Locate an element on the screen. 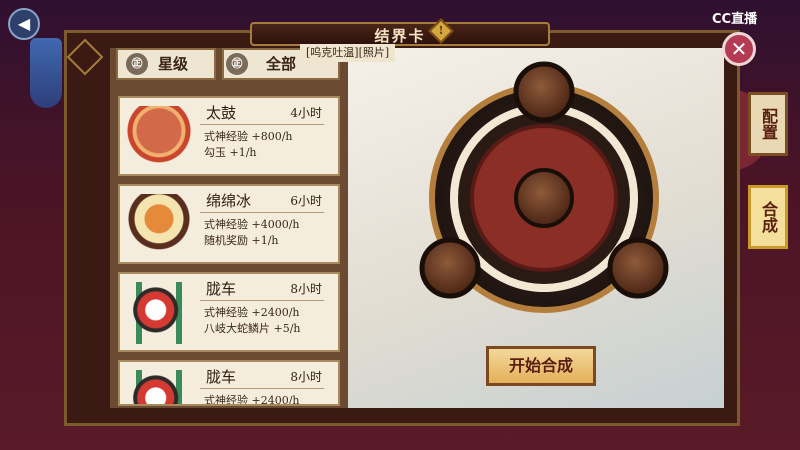  taiko-drum-icon is located at coordinates (159, 137).